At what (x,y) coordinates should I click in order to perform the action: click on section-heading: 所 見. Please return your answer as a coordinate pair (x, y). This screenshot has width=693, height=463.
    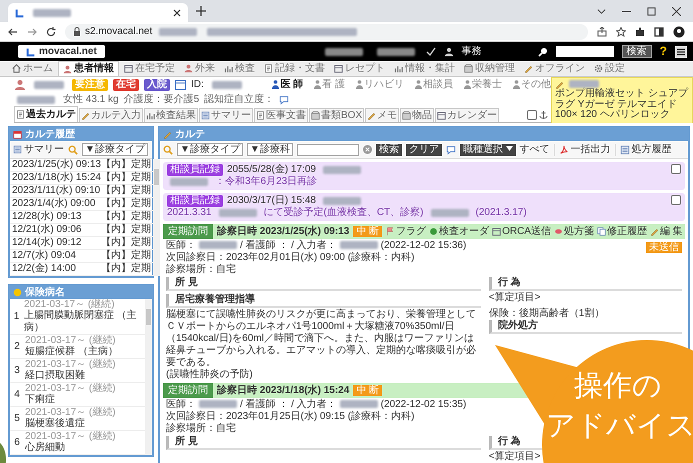
    Looking at the image, I should click on (323, 443).